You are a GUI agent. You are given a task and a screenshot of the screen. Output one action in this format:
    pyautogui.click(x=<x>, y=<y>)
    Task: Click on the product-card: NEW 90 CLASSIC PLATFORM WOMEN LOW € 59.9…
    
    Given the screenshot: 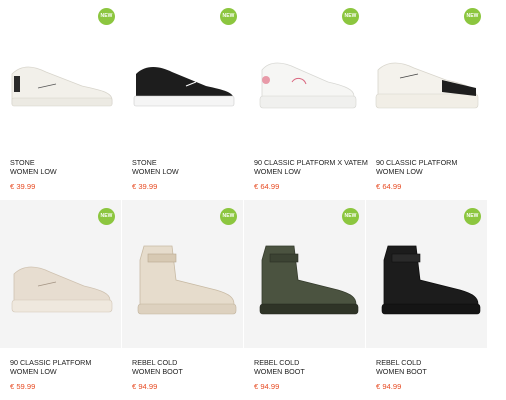 What is the action you would take?
    pyautogui.click(x=60, y=297)
    